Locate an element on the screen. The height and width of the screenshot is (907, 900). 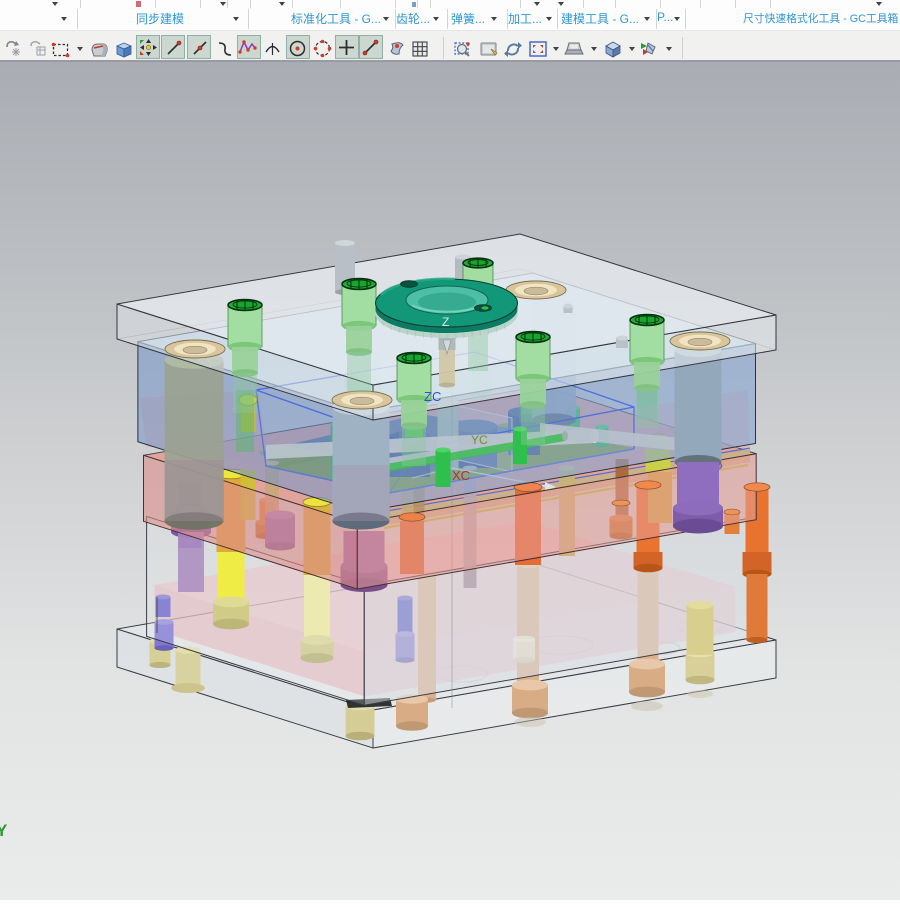
svg-text: XC is located at coordinates (461, 475).